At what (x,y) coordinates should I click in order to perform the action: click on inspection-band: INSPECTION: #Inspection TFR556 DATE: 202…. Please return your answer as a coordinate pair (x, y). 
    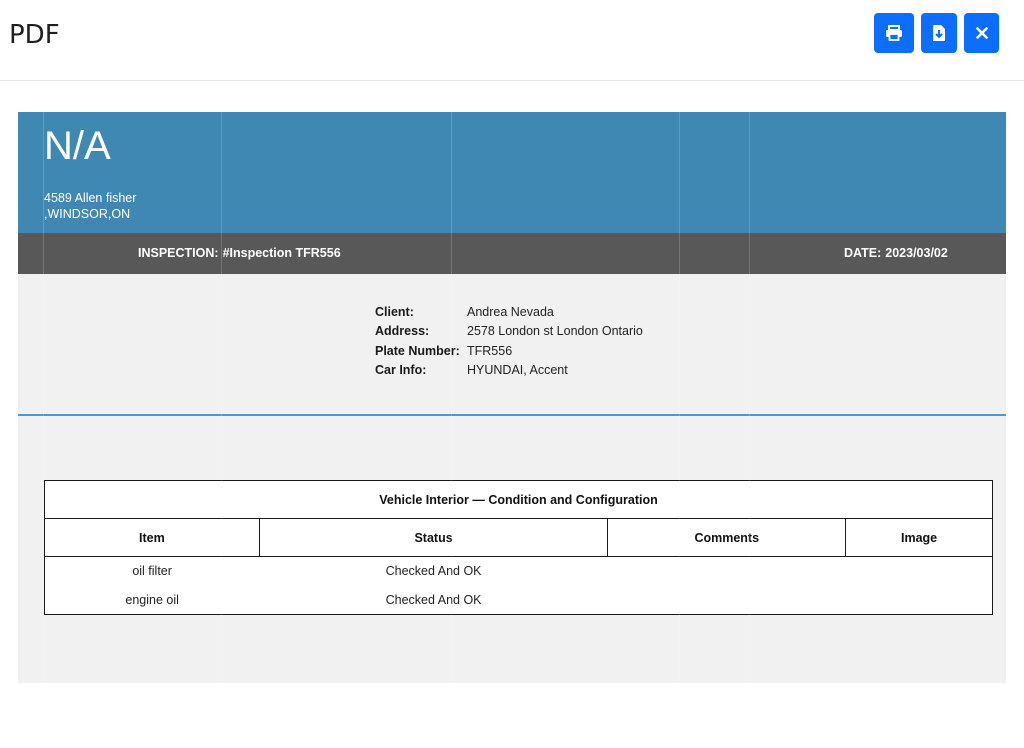
    Looking at the image, I should click on (512, 253).